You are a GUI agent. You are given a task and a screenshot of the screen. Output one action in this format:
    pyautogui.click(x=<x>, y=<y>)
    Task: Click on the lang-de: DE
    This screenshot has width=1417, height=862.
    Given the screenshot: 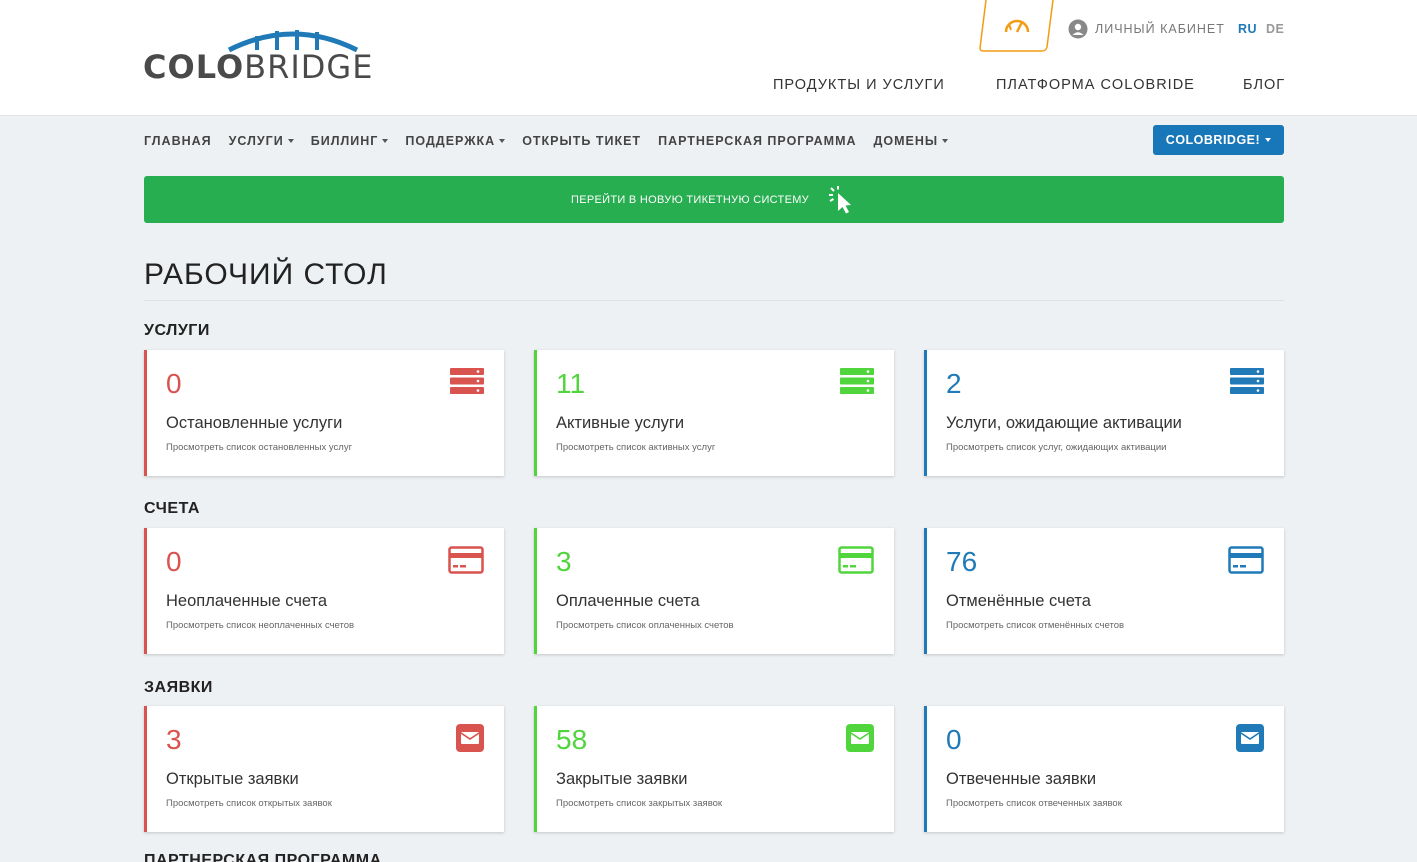 What is the action you would take?
    pyautogui.click(x=1275, y=29)
    